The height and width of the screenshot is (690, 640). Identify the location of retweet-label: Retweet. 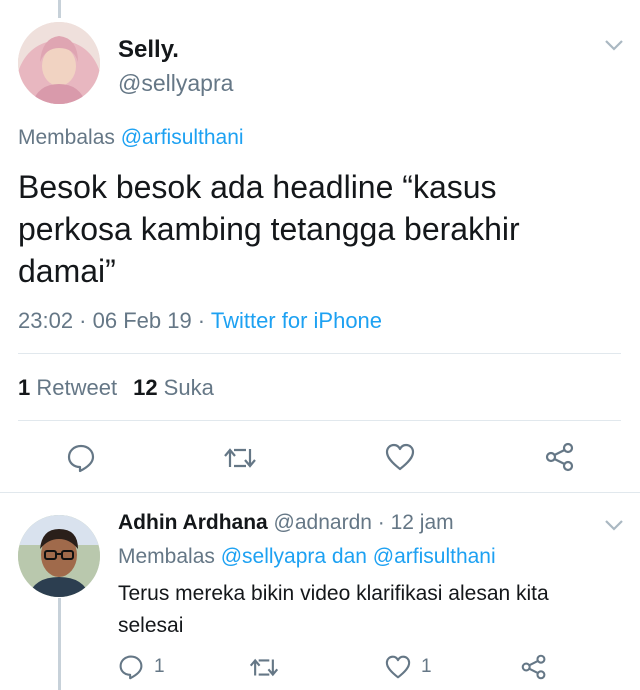
(74, 387).